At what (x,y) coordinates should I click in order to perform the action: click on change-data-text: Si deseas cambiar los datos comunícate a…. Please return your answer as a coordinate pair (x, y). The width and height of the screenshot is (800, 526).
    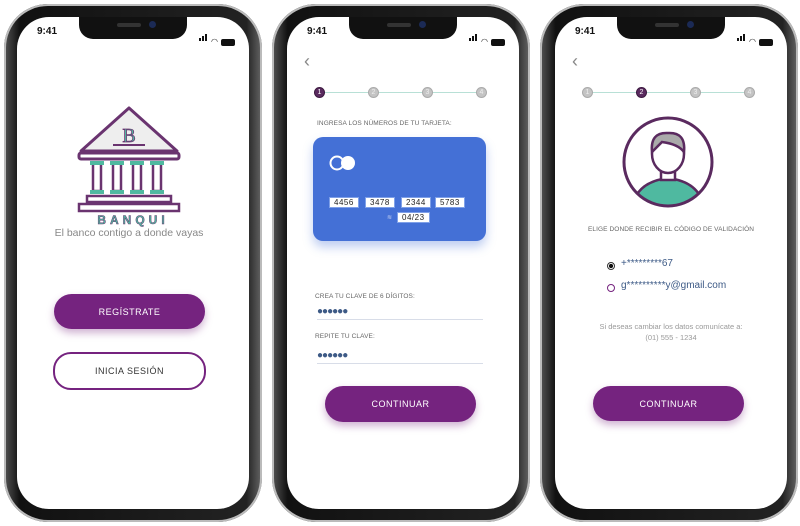
    Looking at the image, I should click on (671, 326).